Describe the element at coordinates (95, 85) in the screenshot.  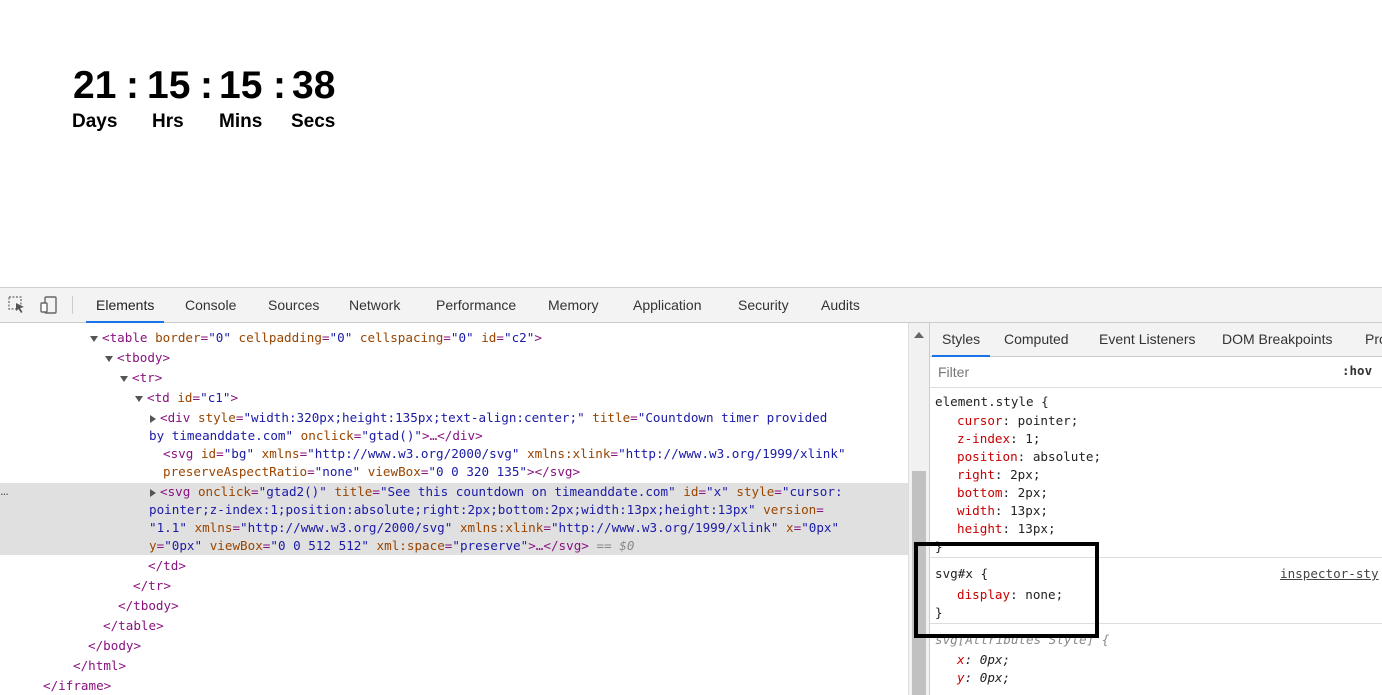
I see `countdown-days-value: 21` at that location.